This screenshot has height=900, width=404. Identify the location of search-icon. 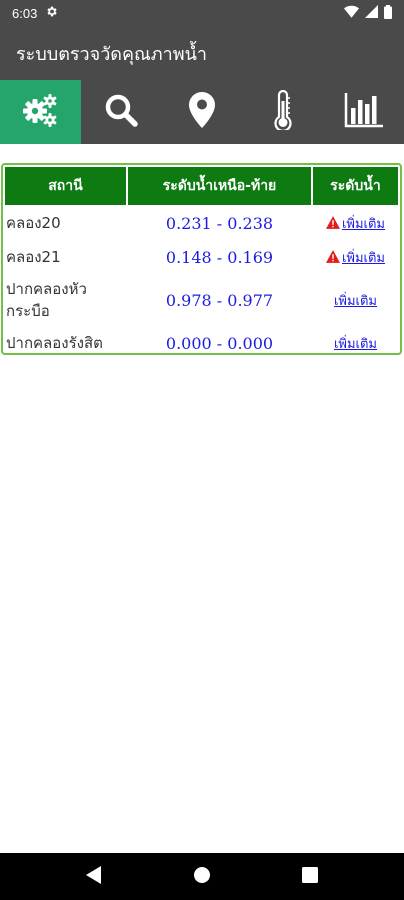
(121, 112).